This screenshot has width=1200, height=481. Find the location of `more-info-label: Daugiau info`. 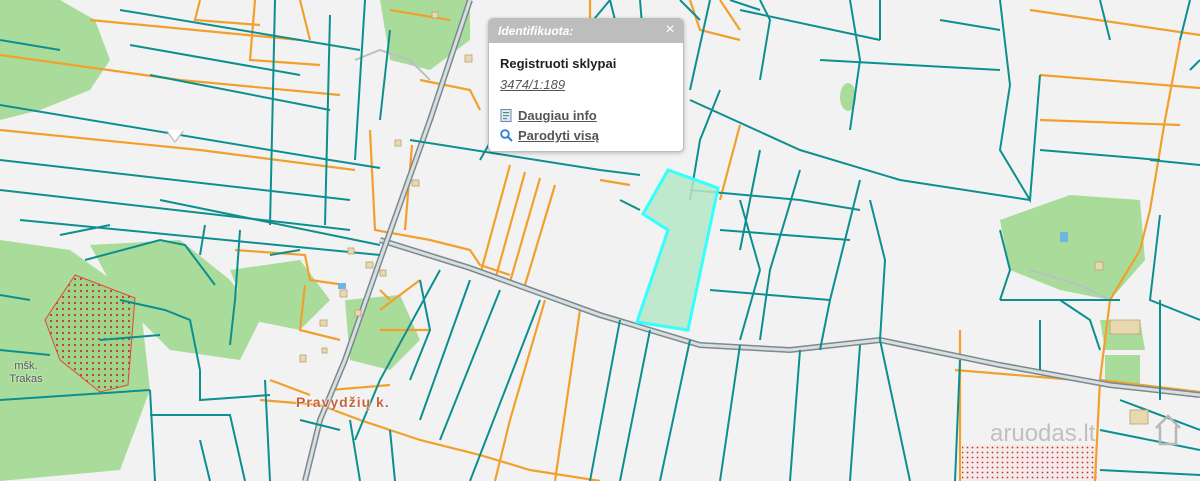

more-info-label: Daugiau info is located at coordinates (557, 115).